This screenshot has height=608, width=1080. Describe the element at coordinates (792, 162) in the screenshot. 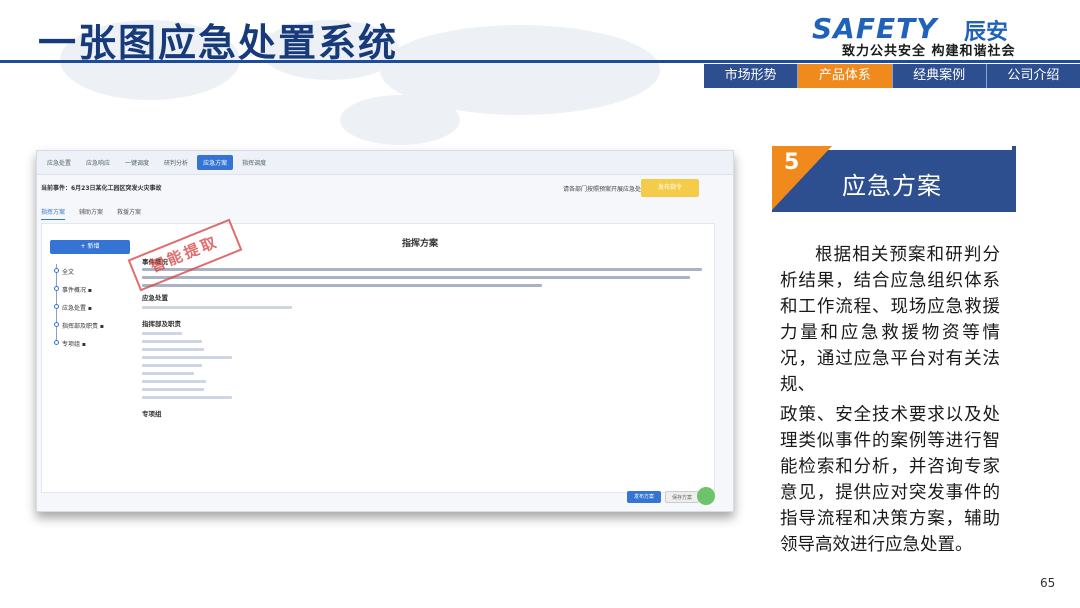

I see `section-number: 5` at that location.